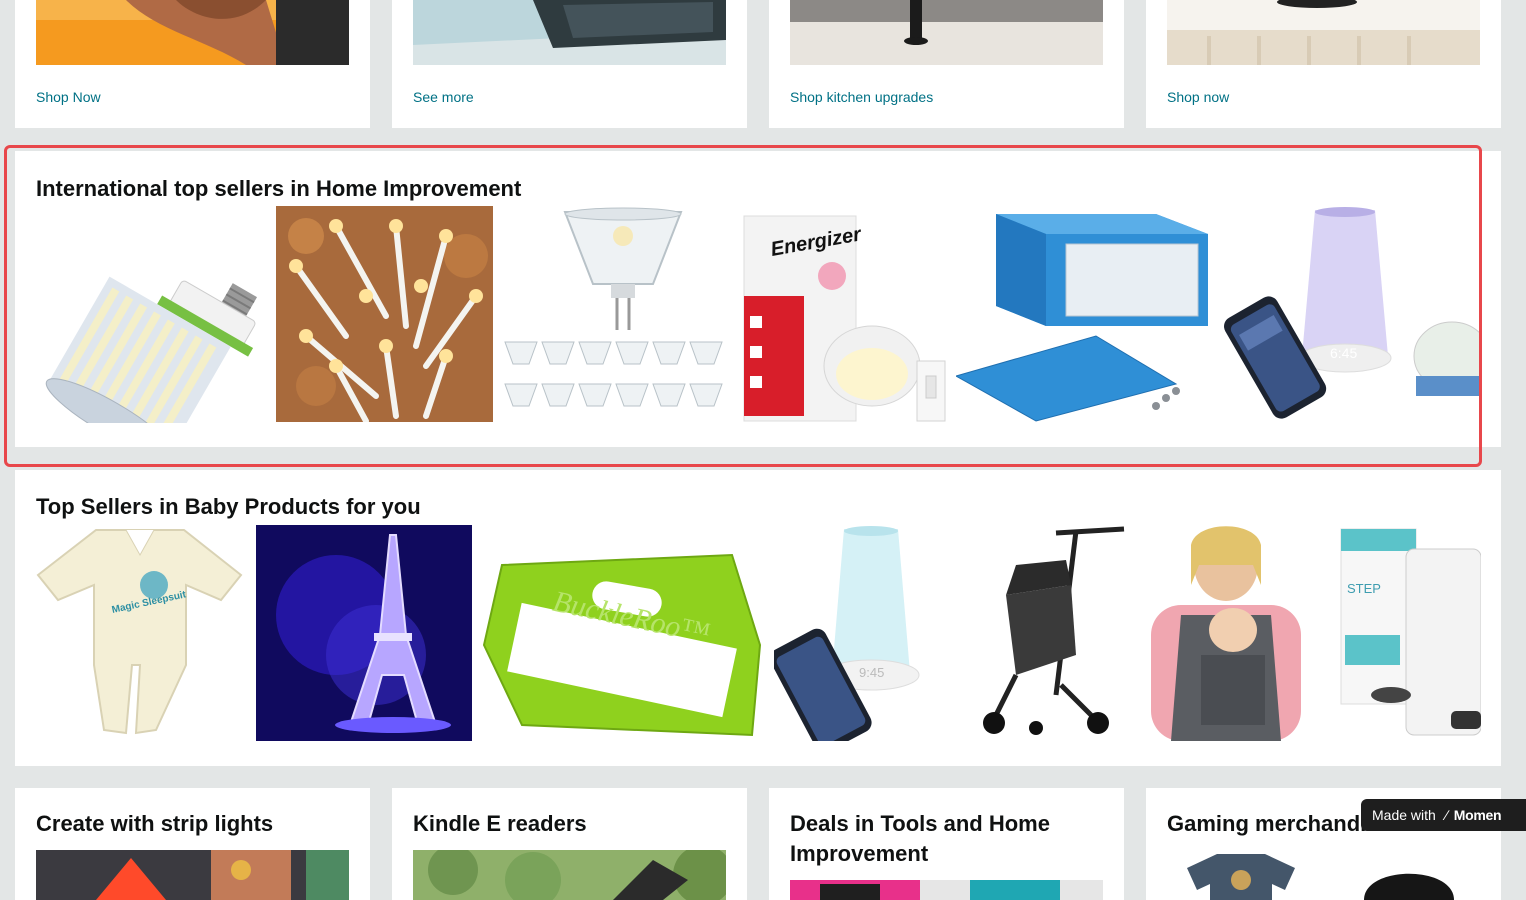 This screenshot has width=1526, height=900. What do you see at coordinates (1241, 875) in the screenshot?
I see `gaming-tshirt-image` at bounding box center [1241, 875].